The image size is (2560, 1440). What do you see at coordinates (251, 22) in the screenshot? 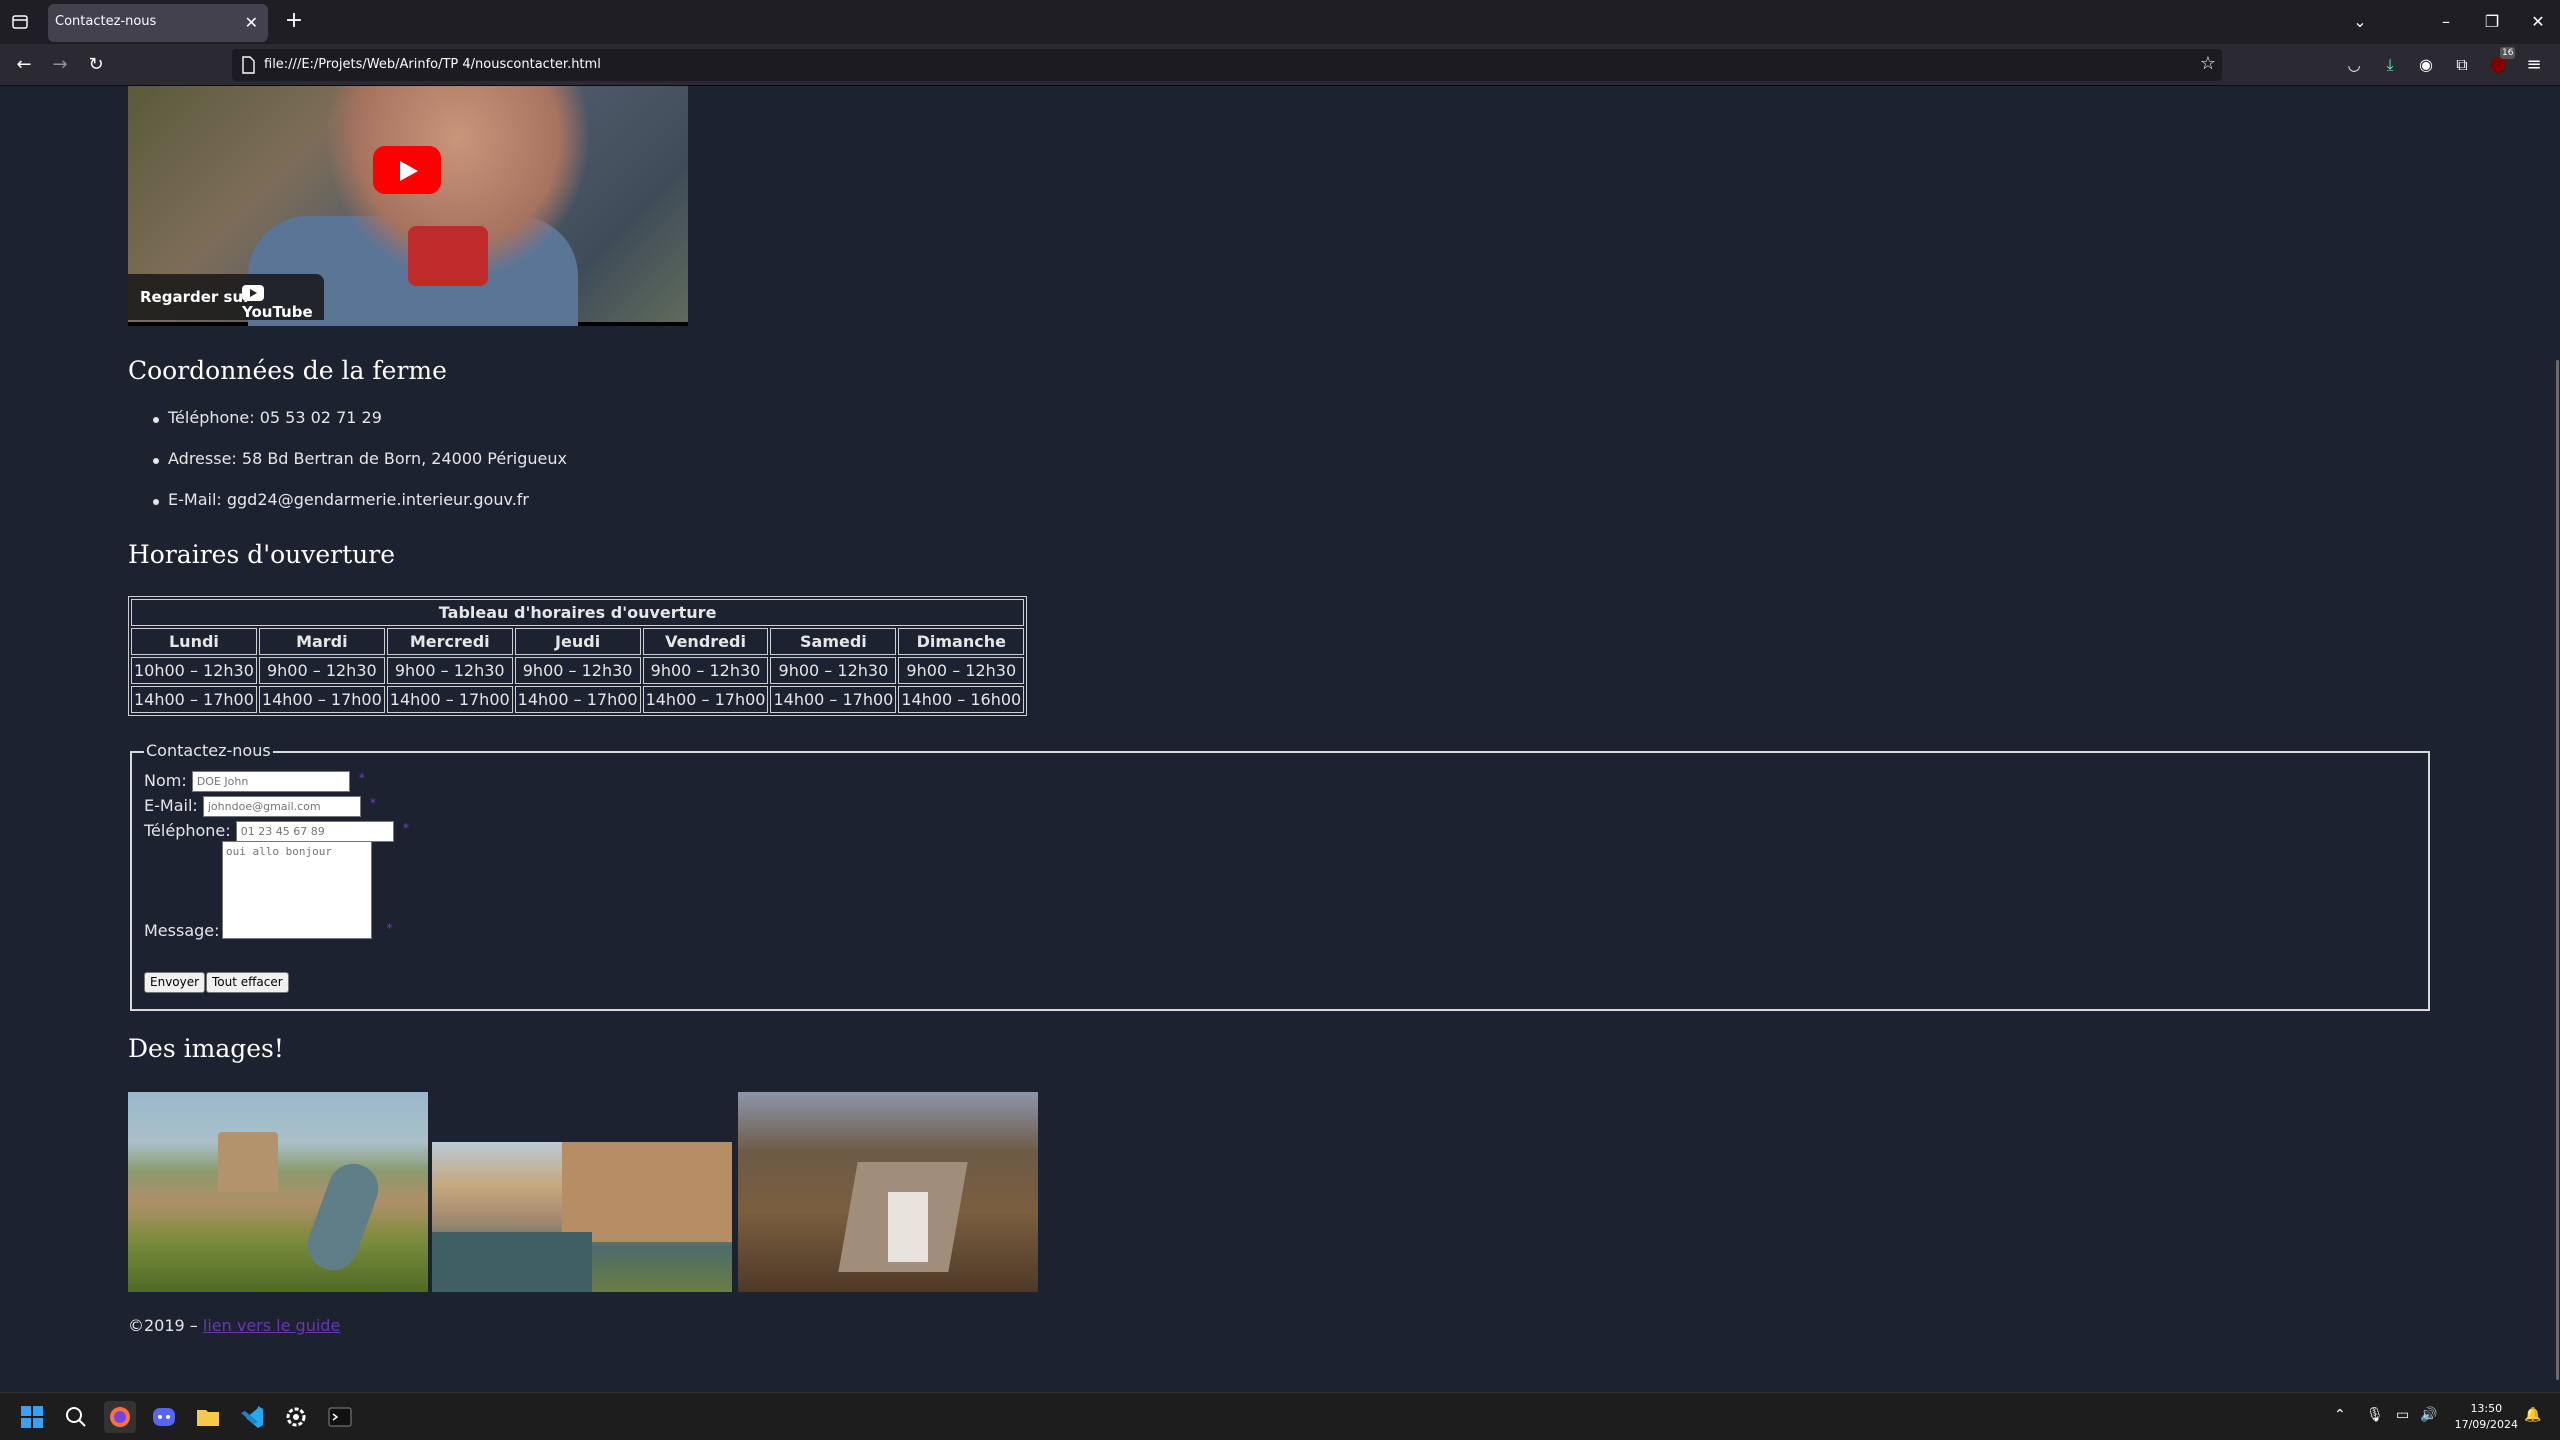
I see `tab-close-icon: ✕` at bounding box center [251, 22].